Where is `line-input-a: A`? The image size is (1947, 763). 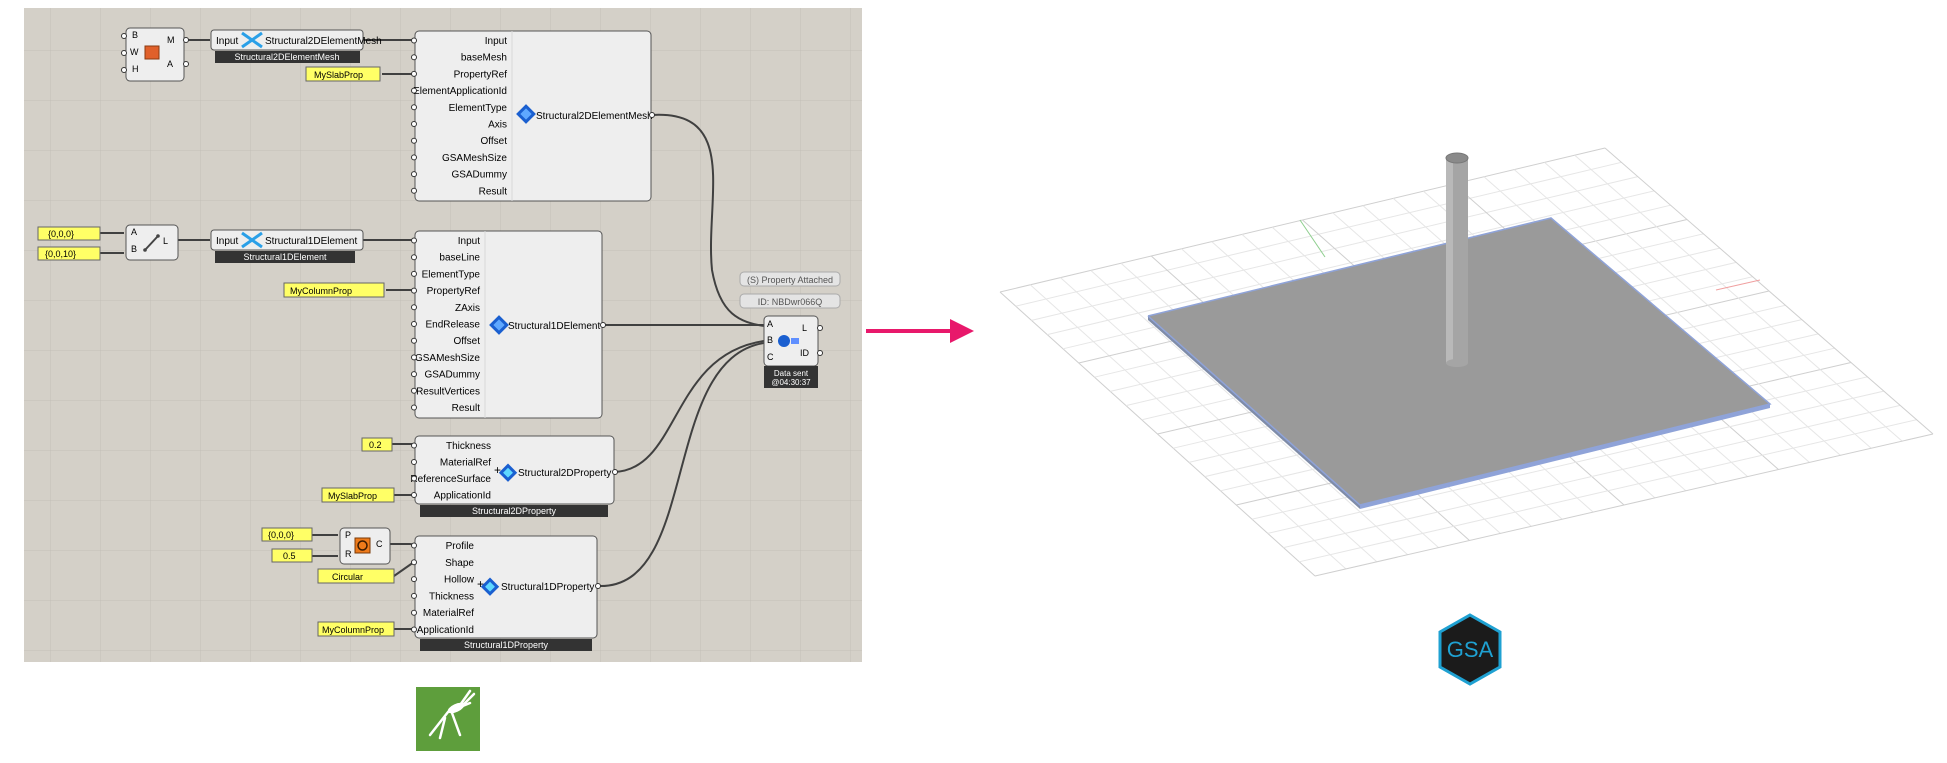 line-input-a: A is located at coordinates (134, 232).